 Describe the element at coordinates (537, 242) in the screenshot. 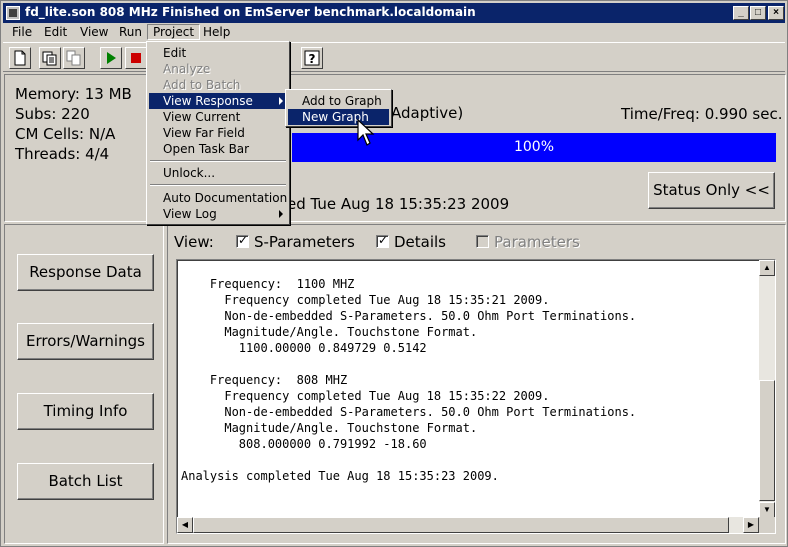

I see `parameters-label: Parameters` at that location.